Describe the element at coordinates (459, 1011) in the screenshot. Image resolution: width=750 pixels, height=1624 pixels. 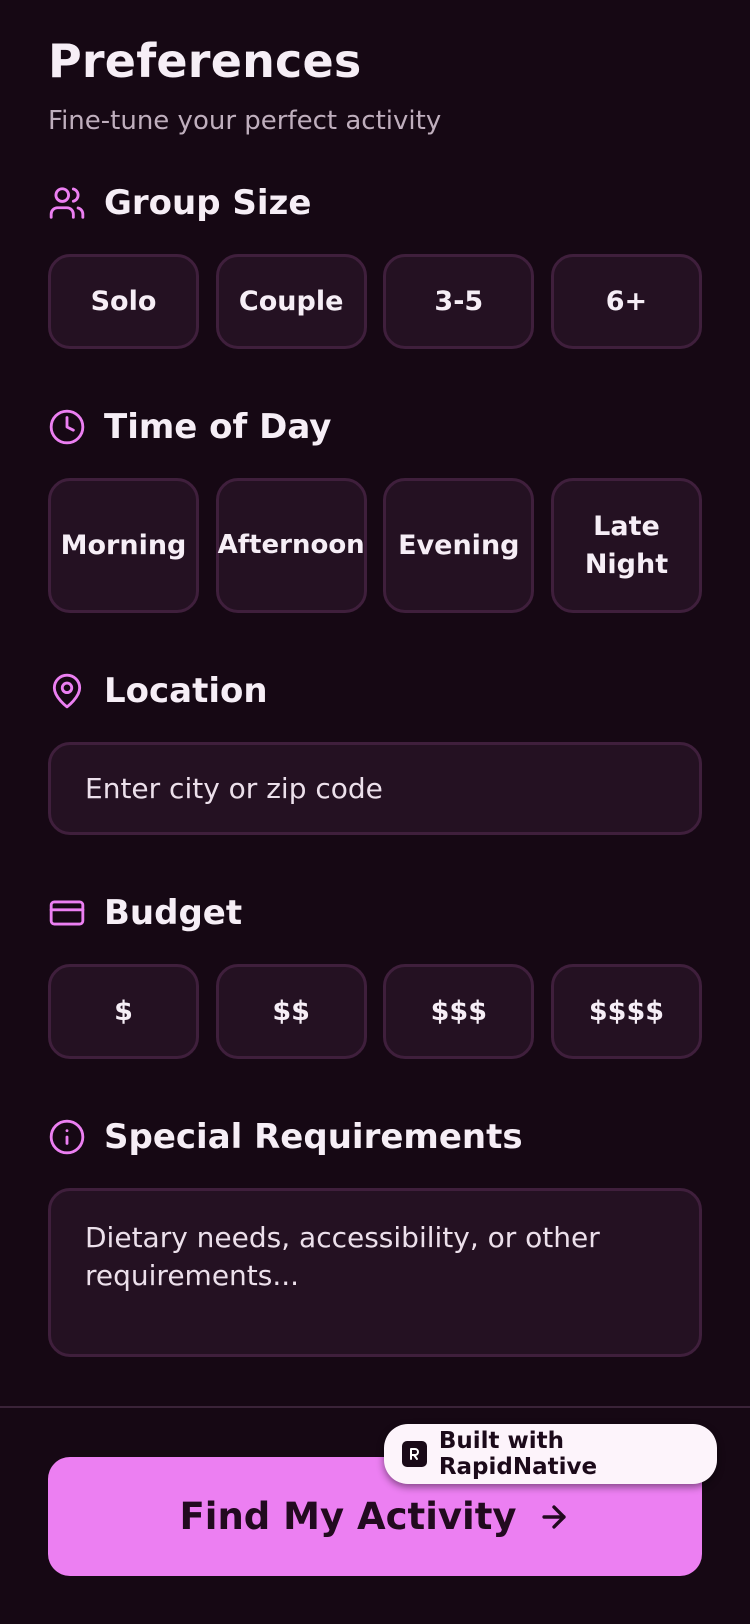
I see `budget-option-3: $$$` at that location.